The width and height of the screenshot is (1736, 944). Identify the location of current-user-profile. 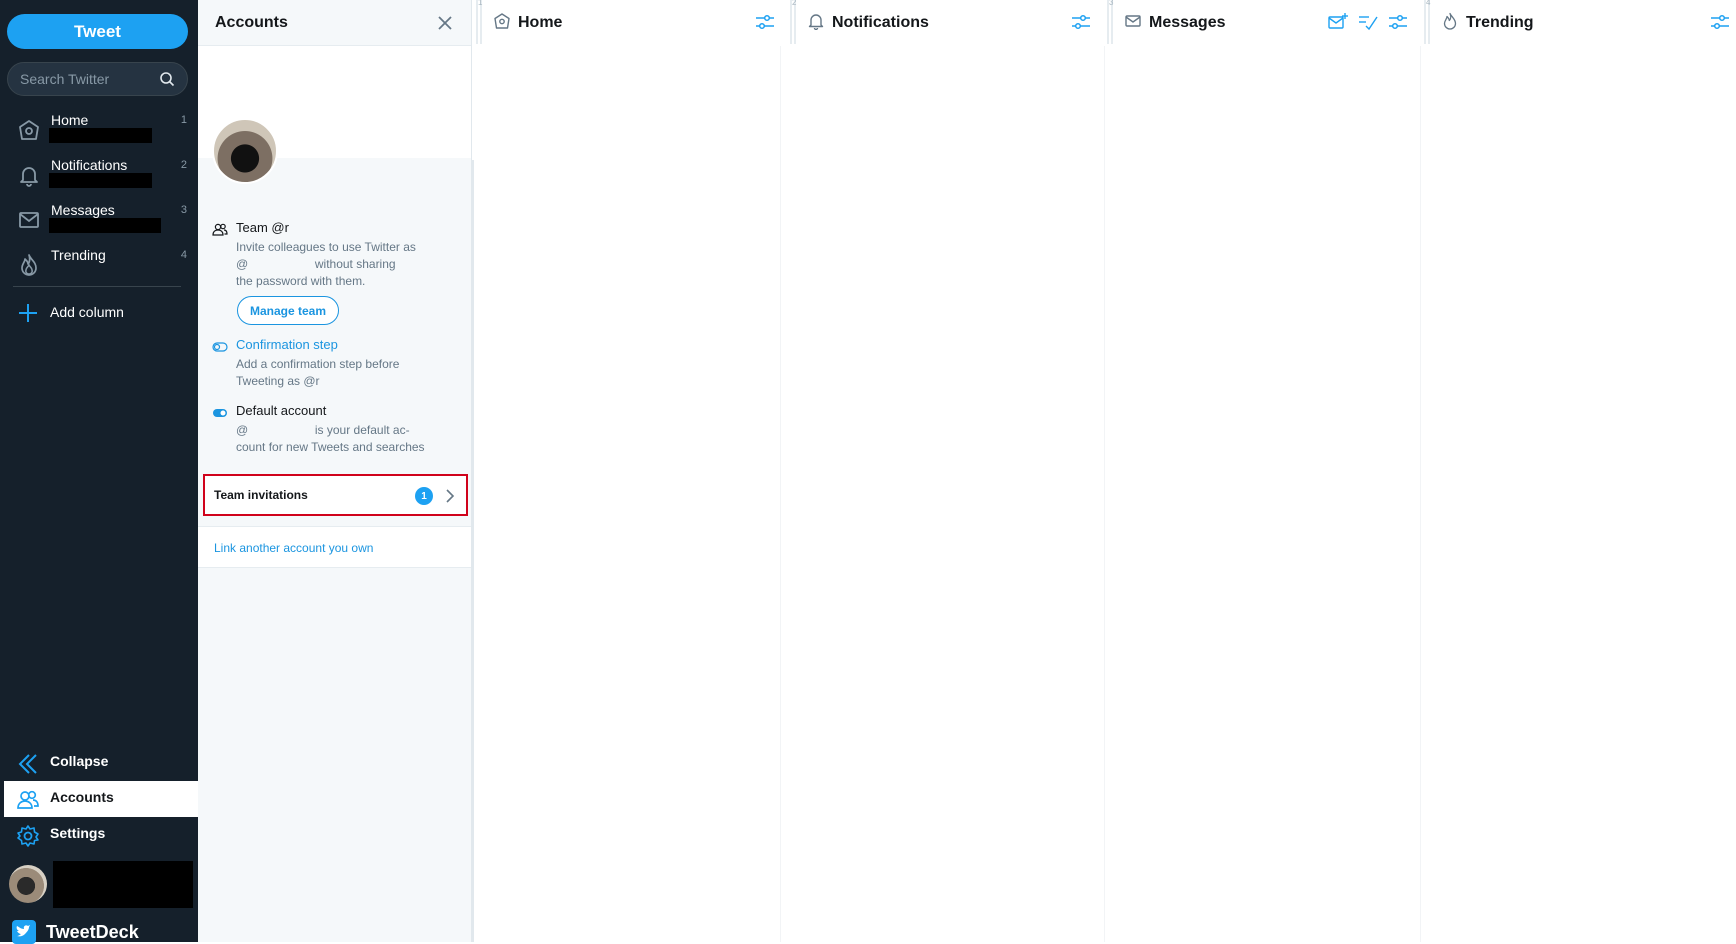
(99, 885).